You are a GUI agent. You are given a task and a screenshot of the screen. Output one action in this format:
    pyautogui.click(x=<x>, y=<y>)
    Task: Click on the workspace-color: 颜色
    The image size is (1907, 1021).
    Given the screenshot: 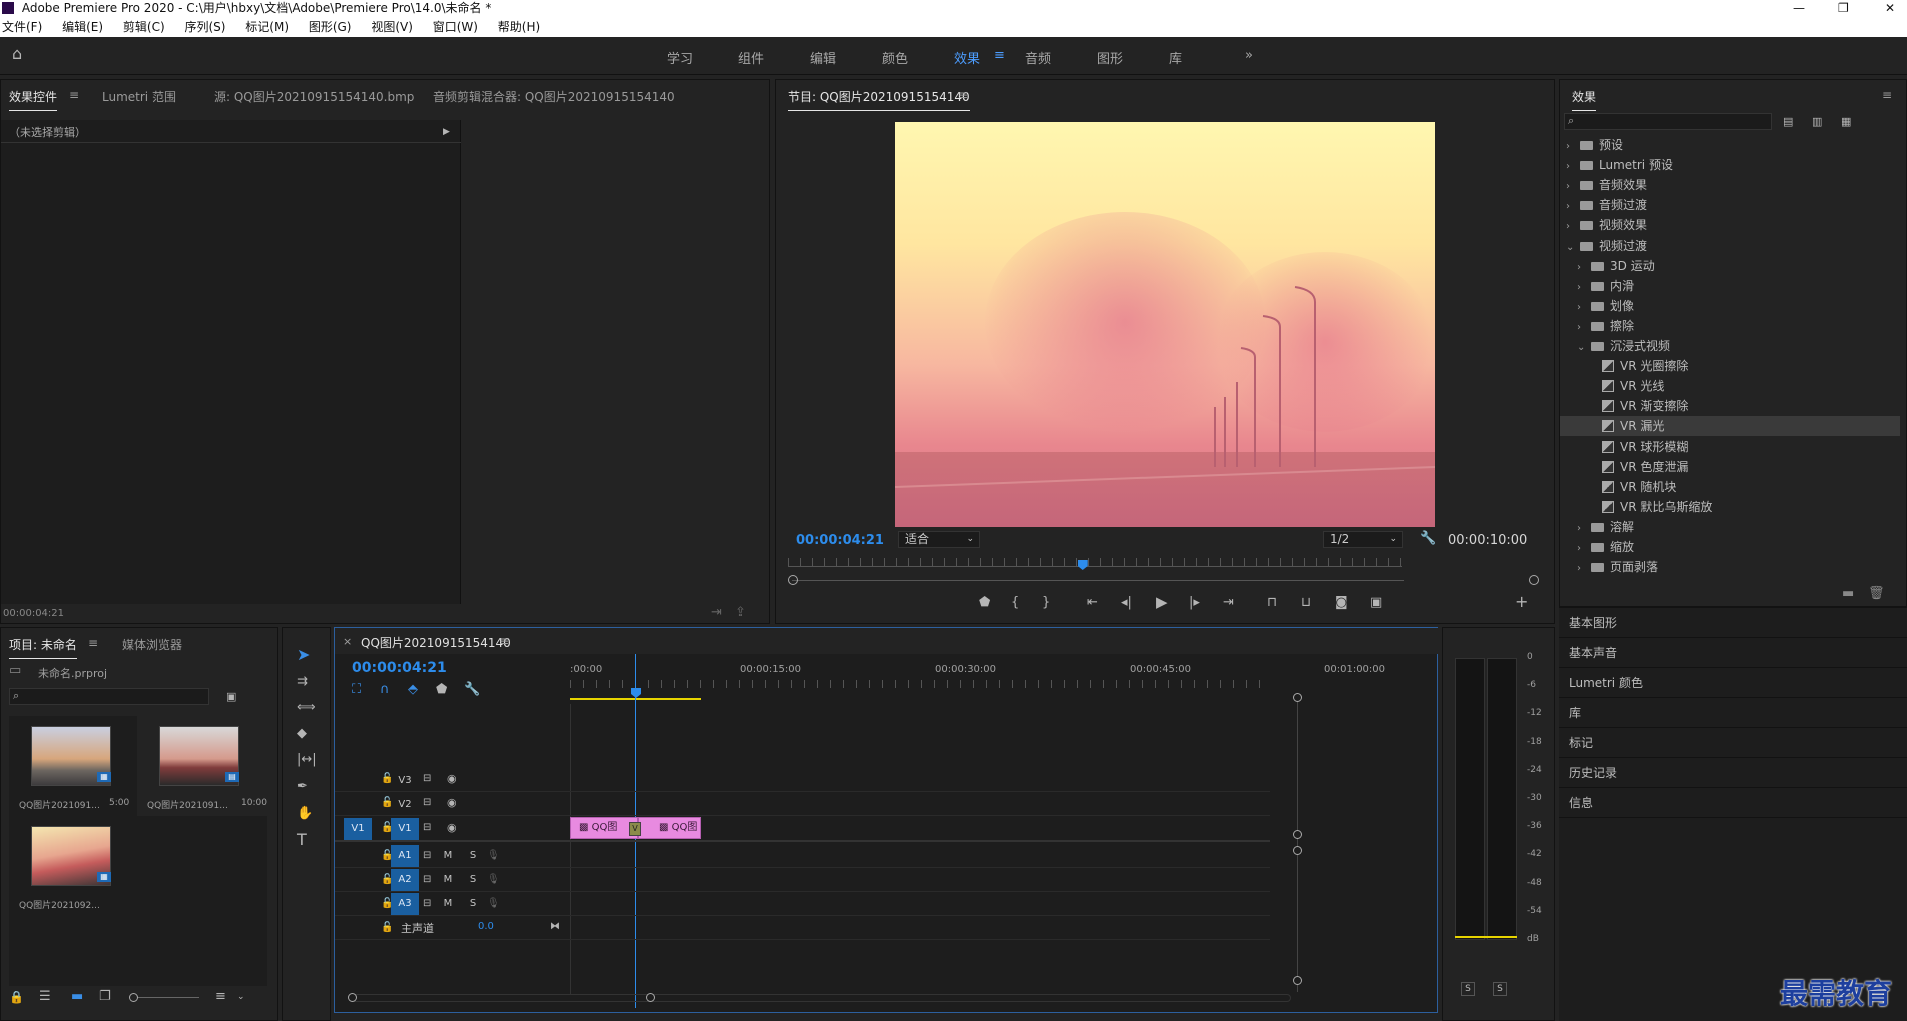 What is the action you would take?
    pyautogui.click(x=895, y=57)
    